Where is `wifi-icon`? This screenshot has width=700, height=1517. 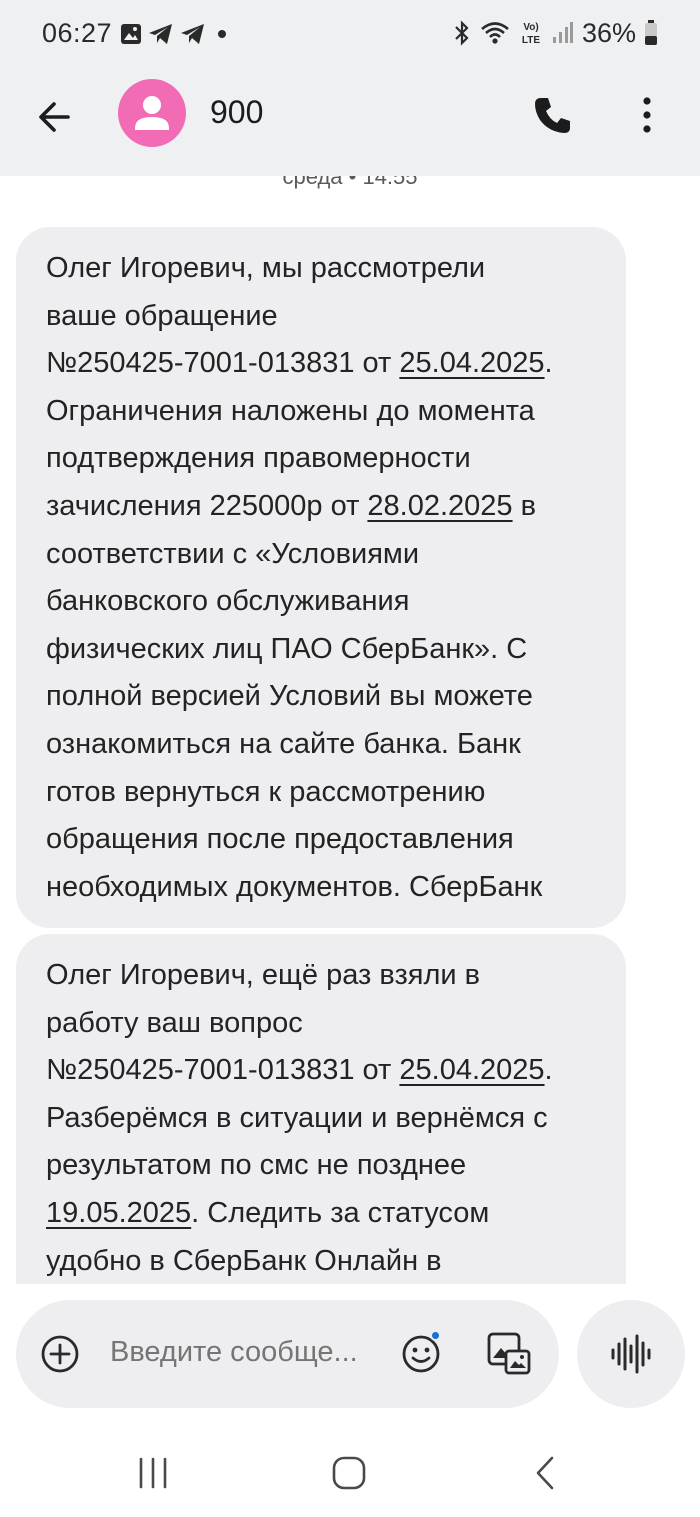 wifi-icon is located at coordinates (495, 33).